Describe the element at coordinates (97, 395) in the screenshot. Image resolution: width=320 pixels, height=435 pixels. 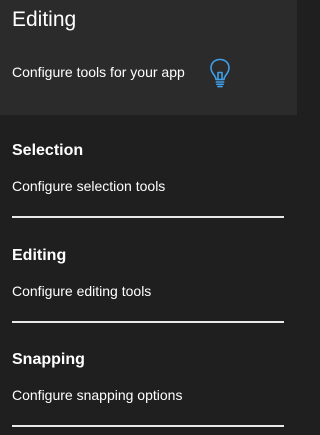
I see `section-description: Configure snapping options` at that location.